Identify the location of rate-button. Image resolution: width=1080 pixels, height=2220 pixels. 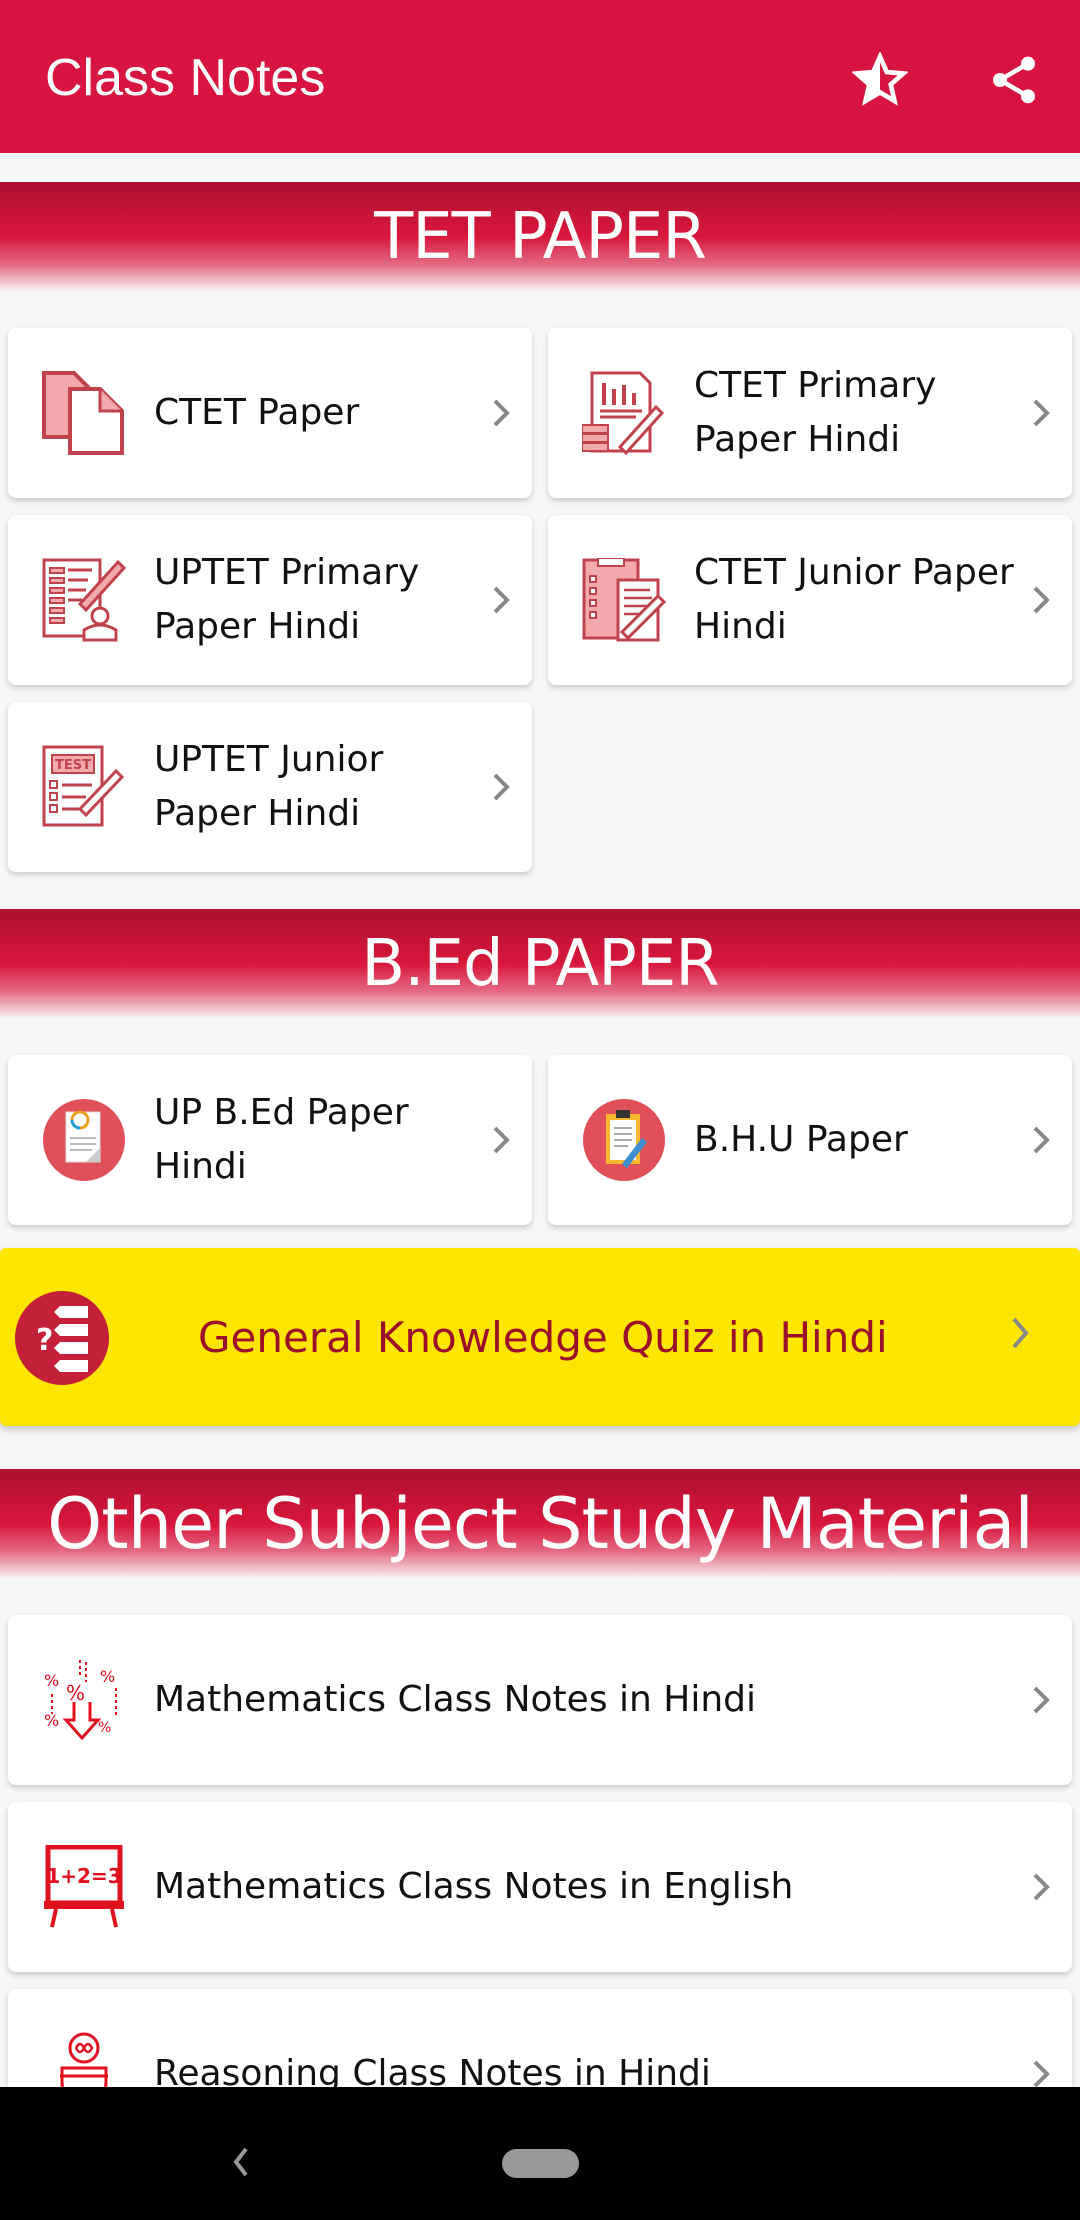
(880, 80).